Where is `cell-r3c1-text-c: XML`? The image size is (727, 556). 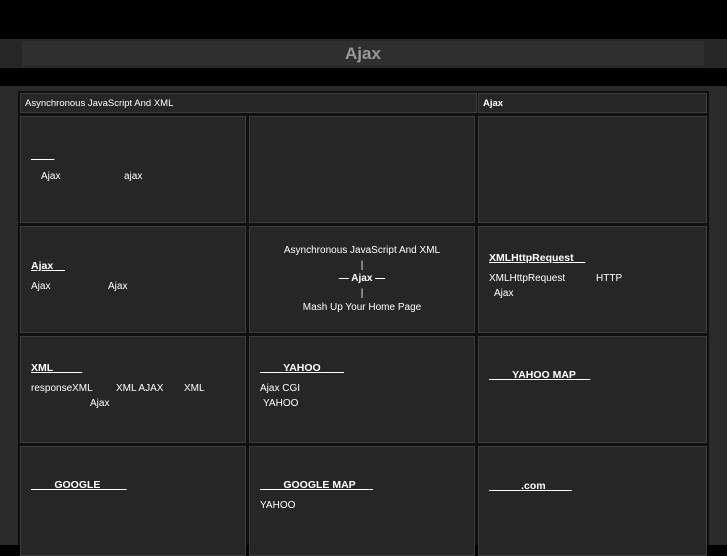 cell-r3c1-text-c: XML is located at coordinates (194, 388).